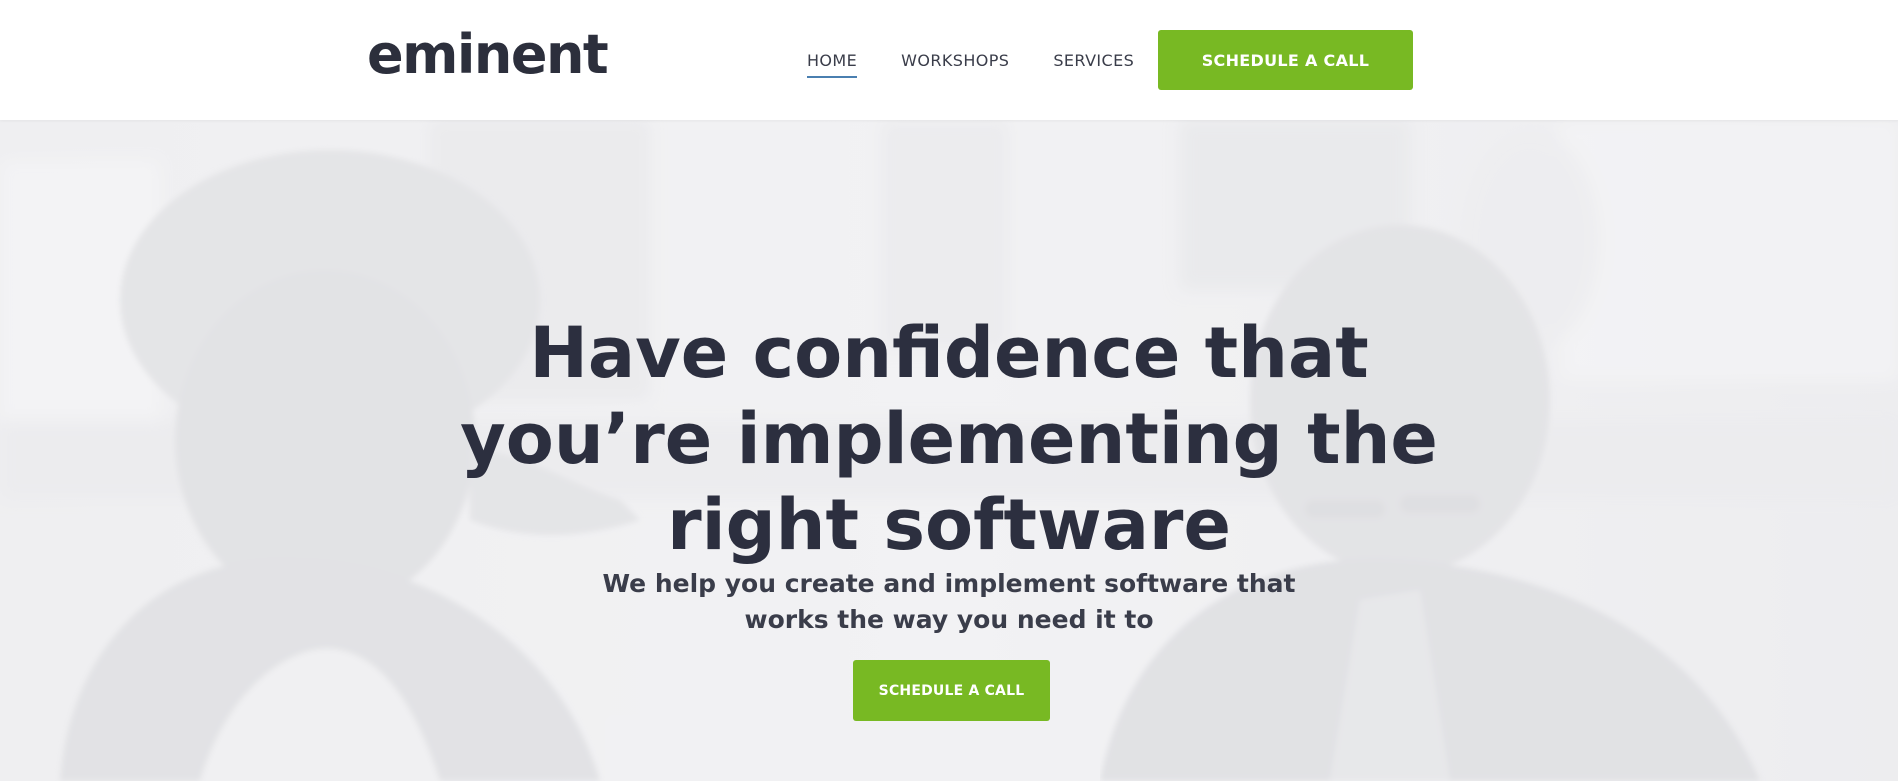  Describe the element at coordinates (1285, 60) in the screenshot. I see `header-schedule-call-button: SCHEDULE A CALL` at that location.